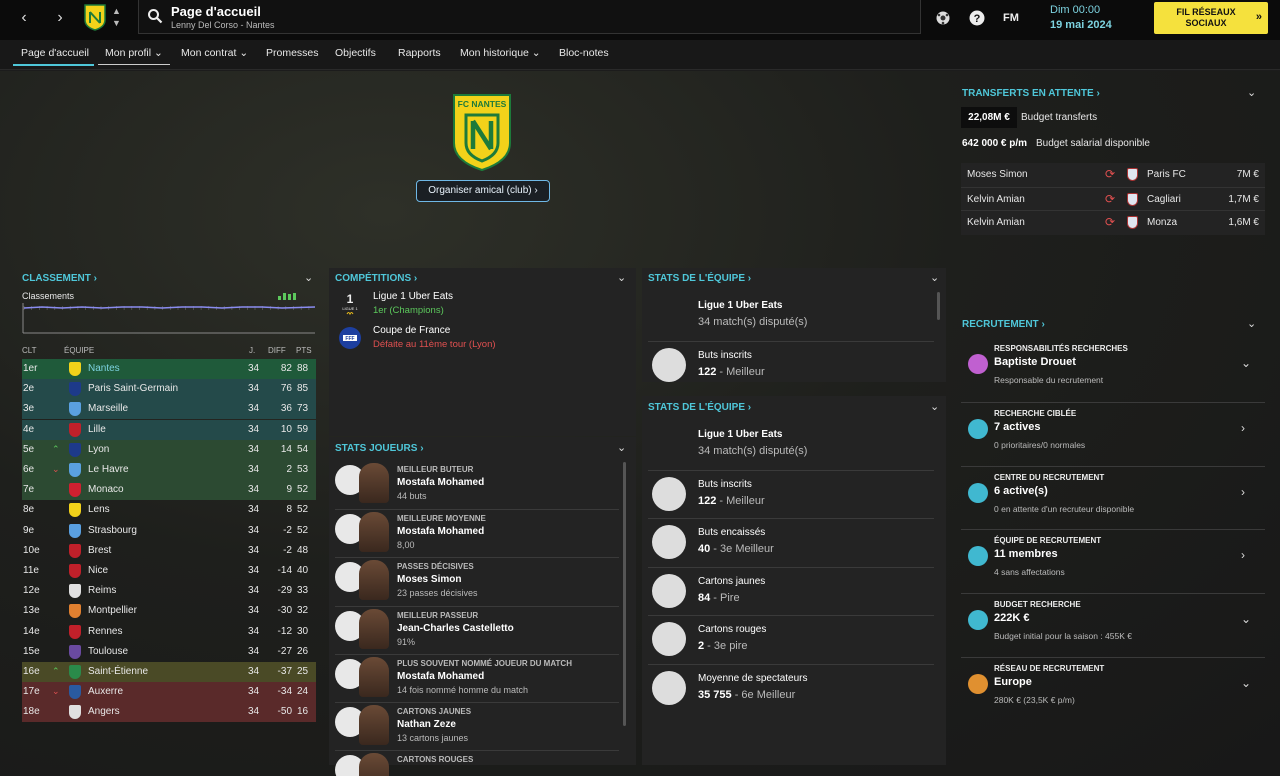 The height and width of the screenshot is (776, 1280). I want to click on competitions-collapse-icon: ⌄, so click(621, 277).